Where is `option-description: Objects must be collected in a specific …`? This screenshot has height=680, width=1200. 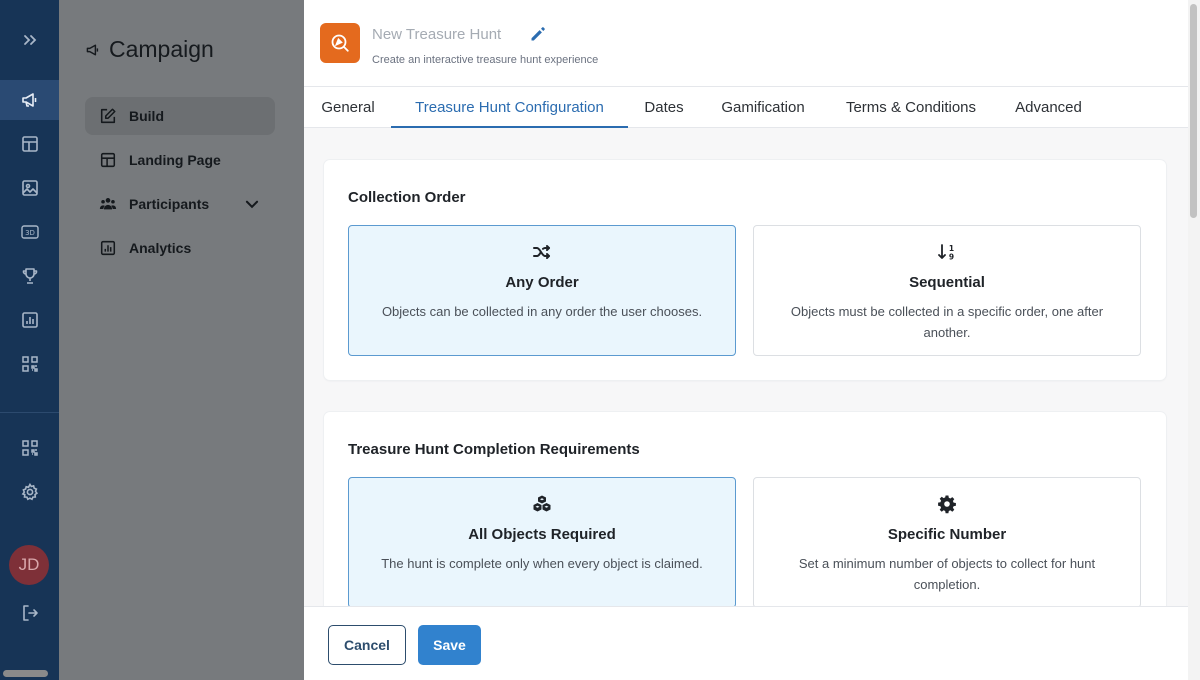 option-description: Objects must be collected in a specific … is located at coordinates (947, 322).